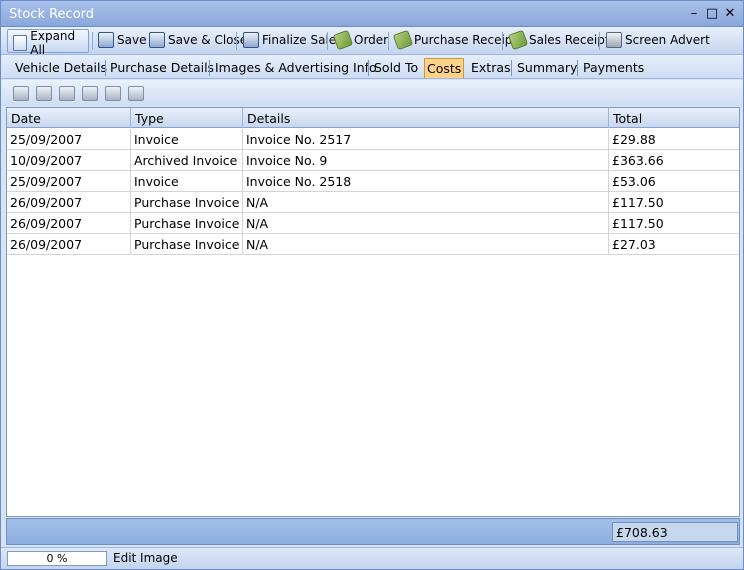 This screenshot has width=744, height=570. Describe the element at coordinates (296, 68) in the screenshot. I see `tab-images-advertising: Images & Advertising Info` at that location.